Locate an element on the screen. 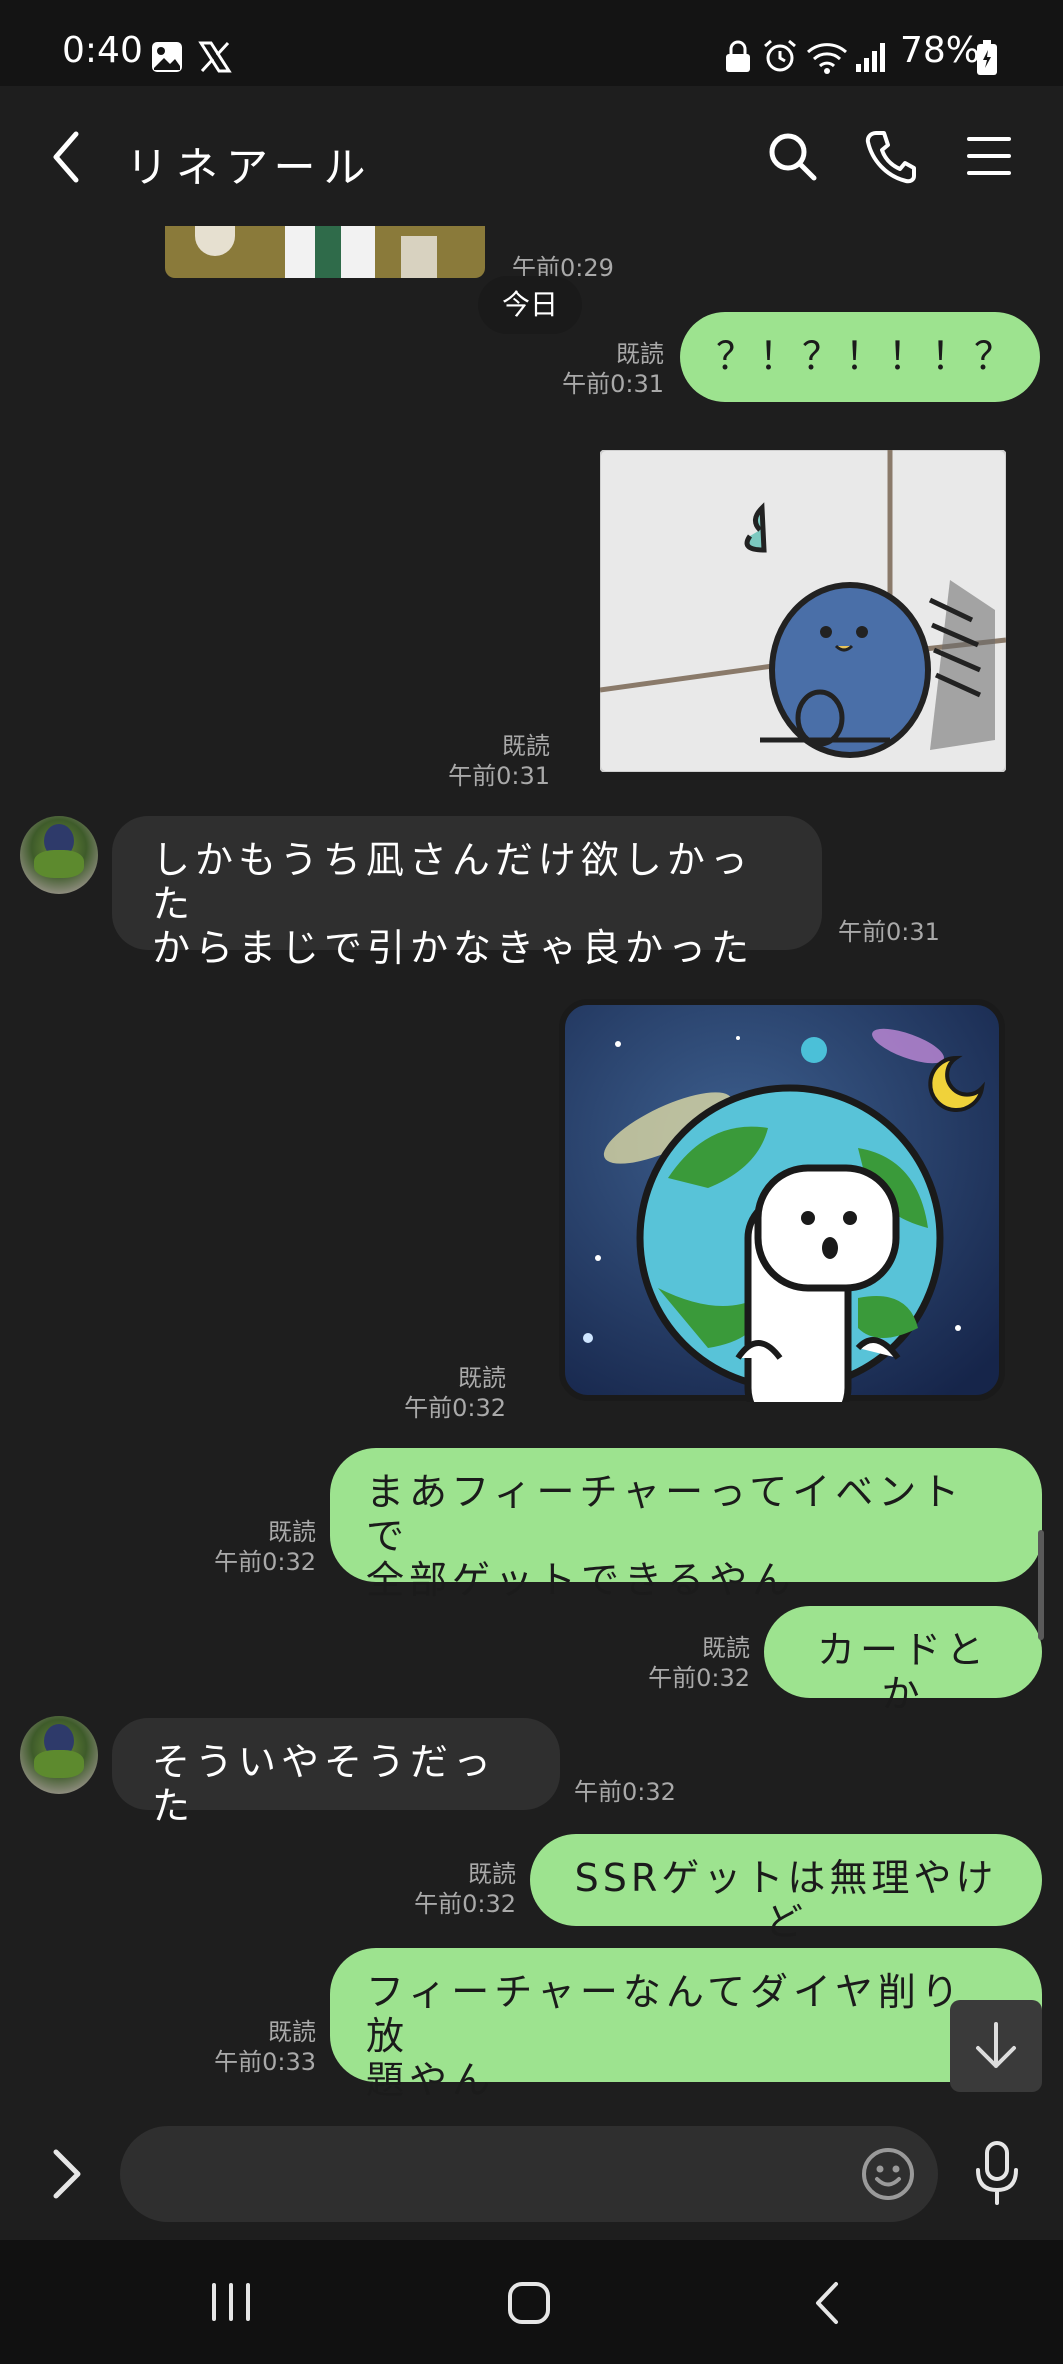 The width and height of the screenshot is (1063, 2364). lock-icon is located at coordinates (738, 56).